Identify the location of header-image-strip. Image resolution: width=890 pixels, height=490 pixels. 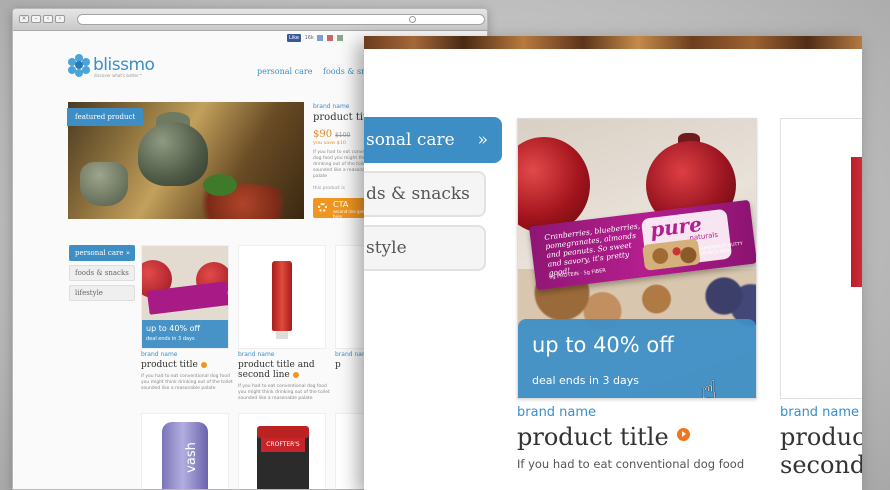
(613, 42).